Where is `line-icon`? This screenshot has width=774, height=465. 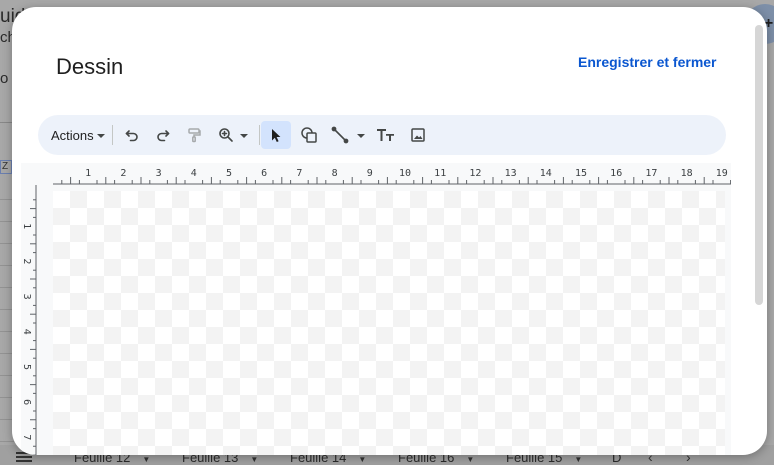
line-icon is located at coordinates (340, 135).